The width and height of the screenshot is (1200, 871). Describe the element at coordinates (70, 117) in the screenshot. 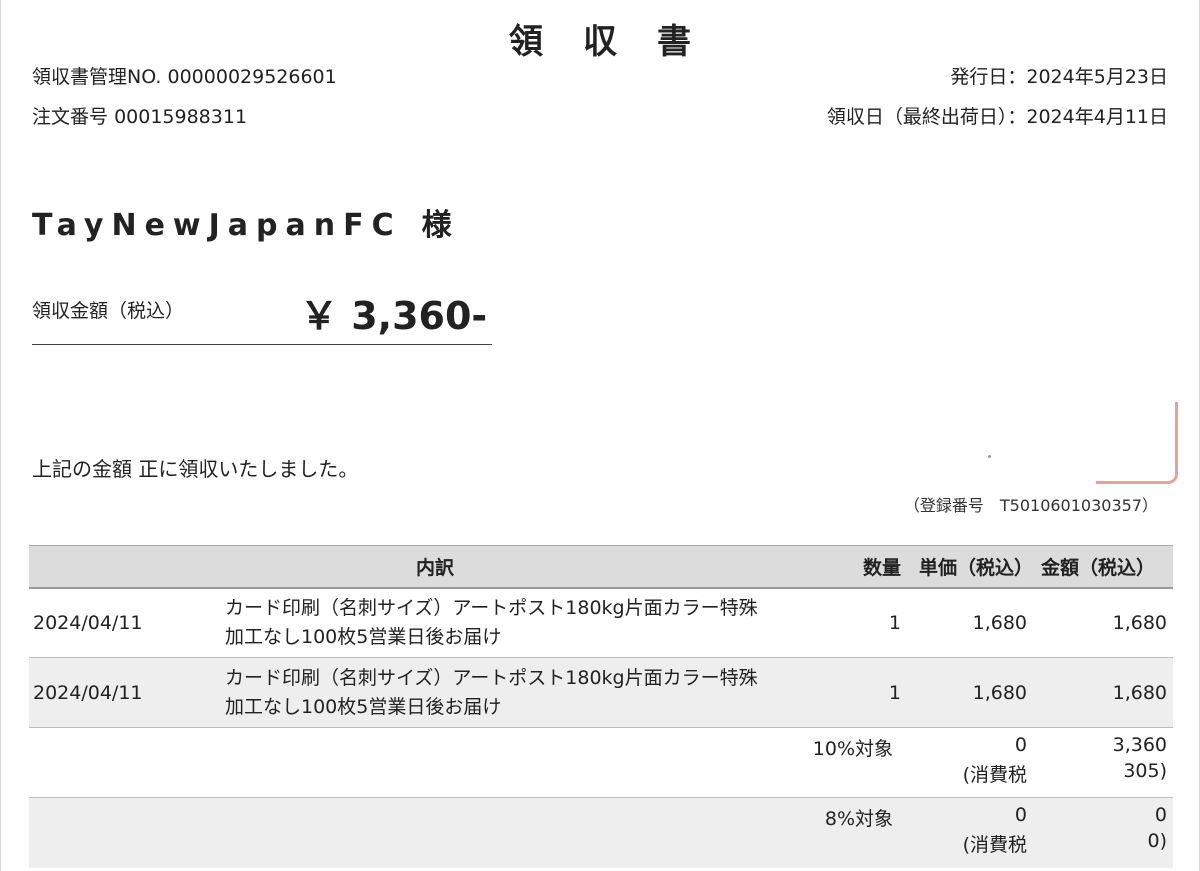

I see `order-number-label: 注文番号` at that location.